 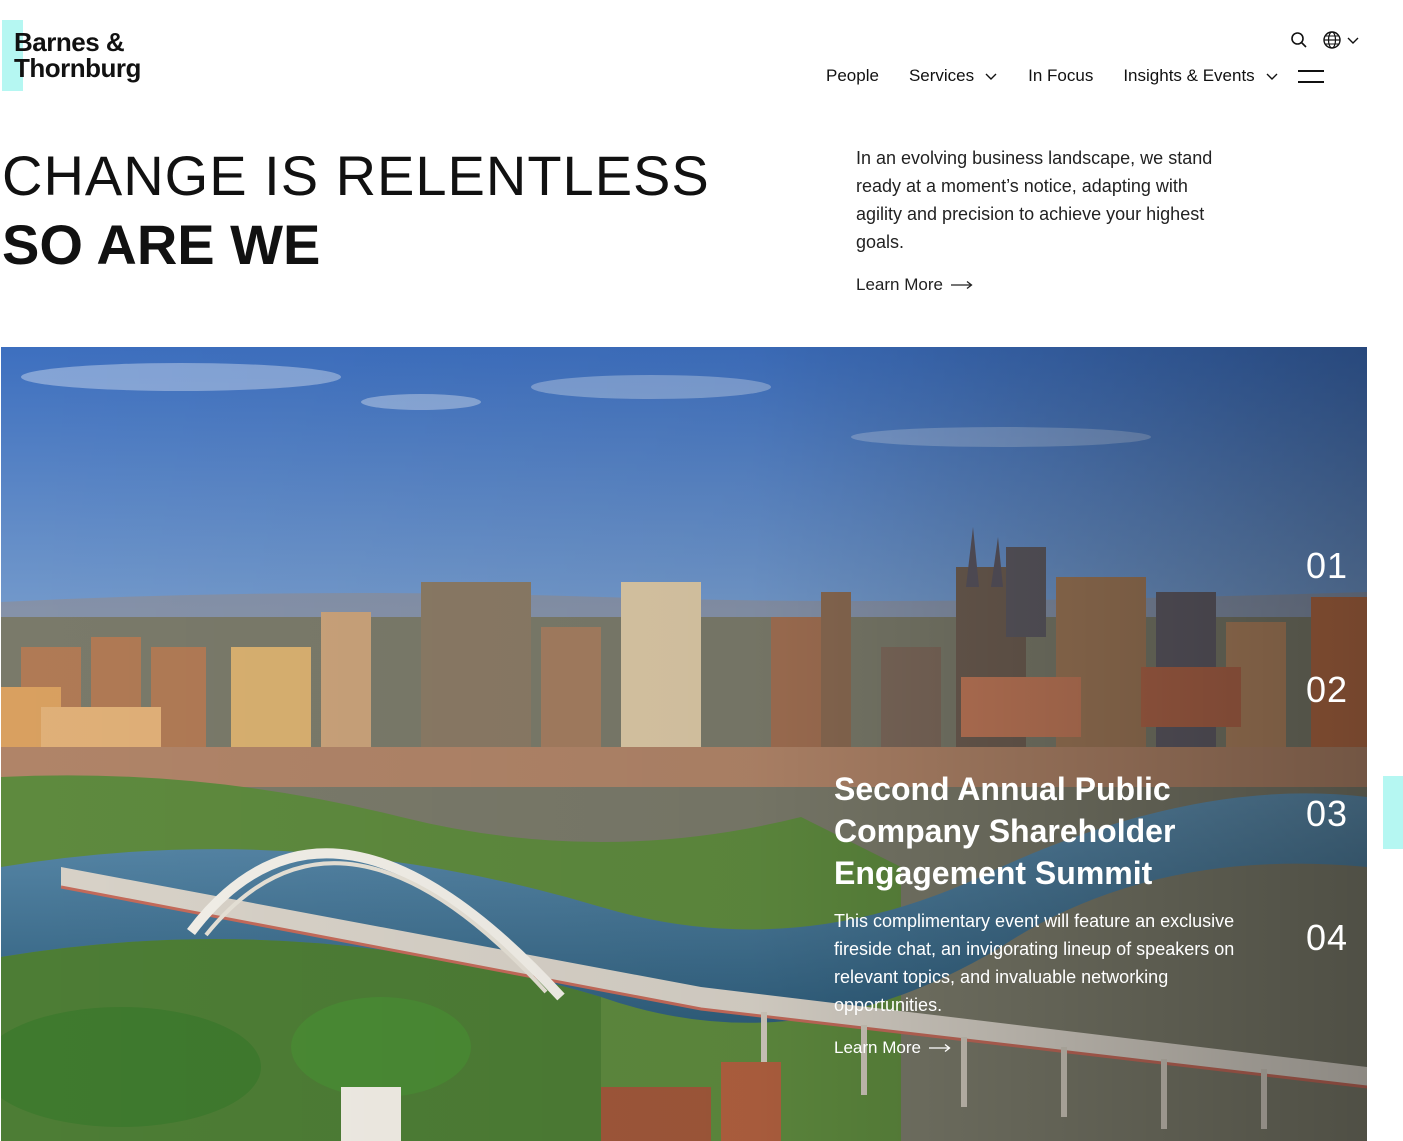 What do you see at coordinates (1189, 75) in the screenshot?
I see `nav-item-label: Insights & Events` at bounding box center [1189, 75].